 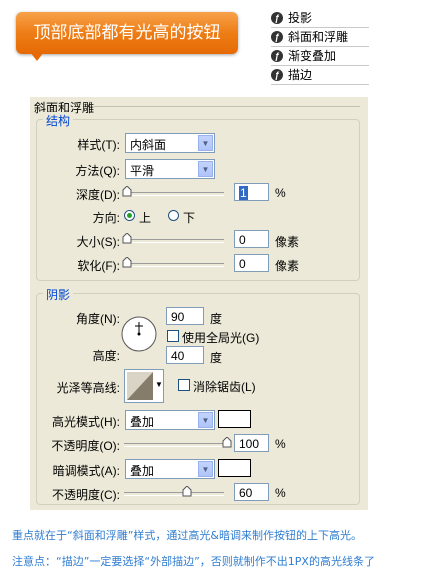 What do you see at coordinates (174, 494) in the screenshot?
I see `shadow-opacity-track` at bounding box center [174, 494].